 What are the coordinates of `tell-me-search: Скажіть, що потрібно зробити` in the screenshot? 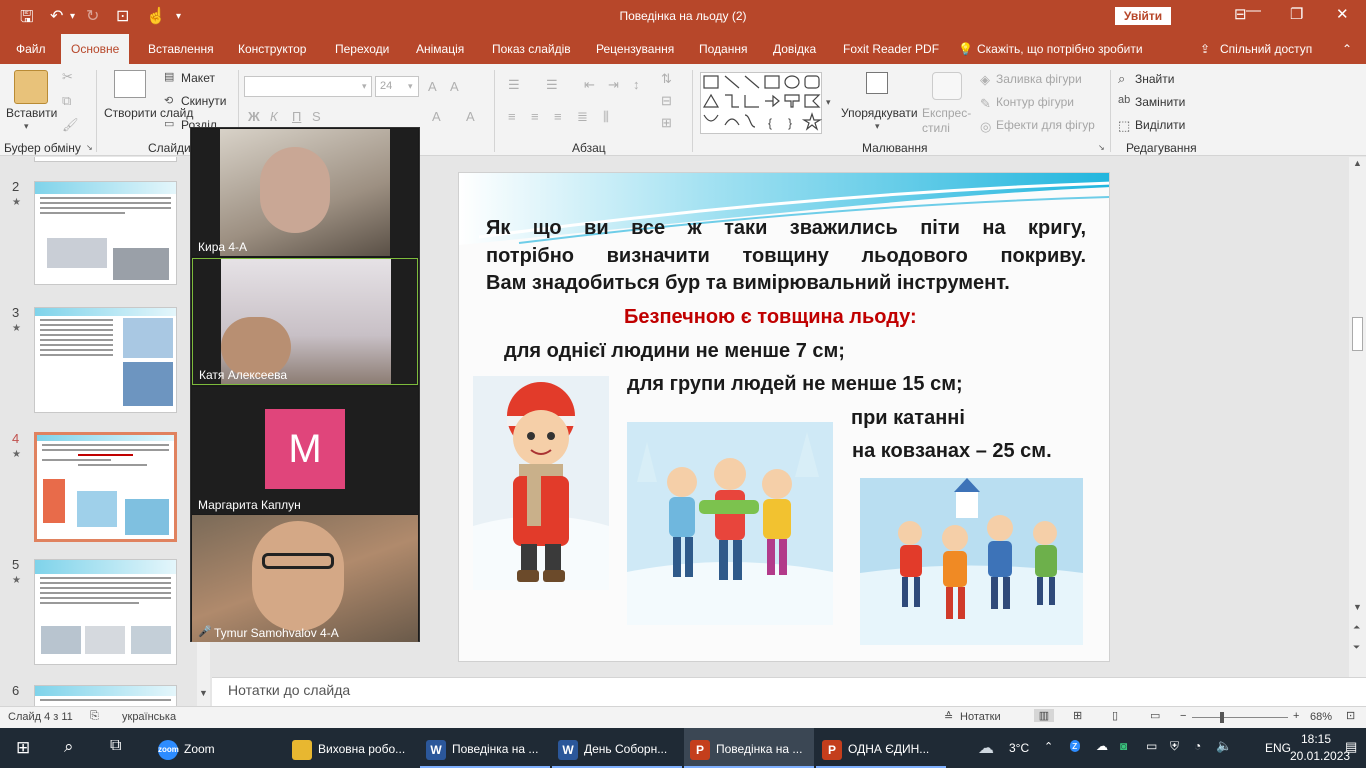 It's located at (1060, 49).